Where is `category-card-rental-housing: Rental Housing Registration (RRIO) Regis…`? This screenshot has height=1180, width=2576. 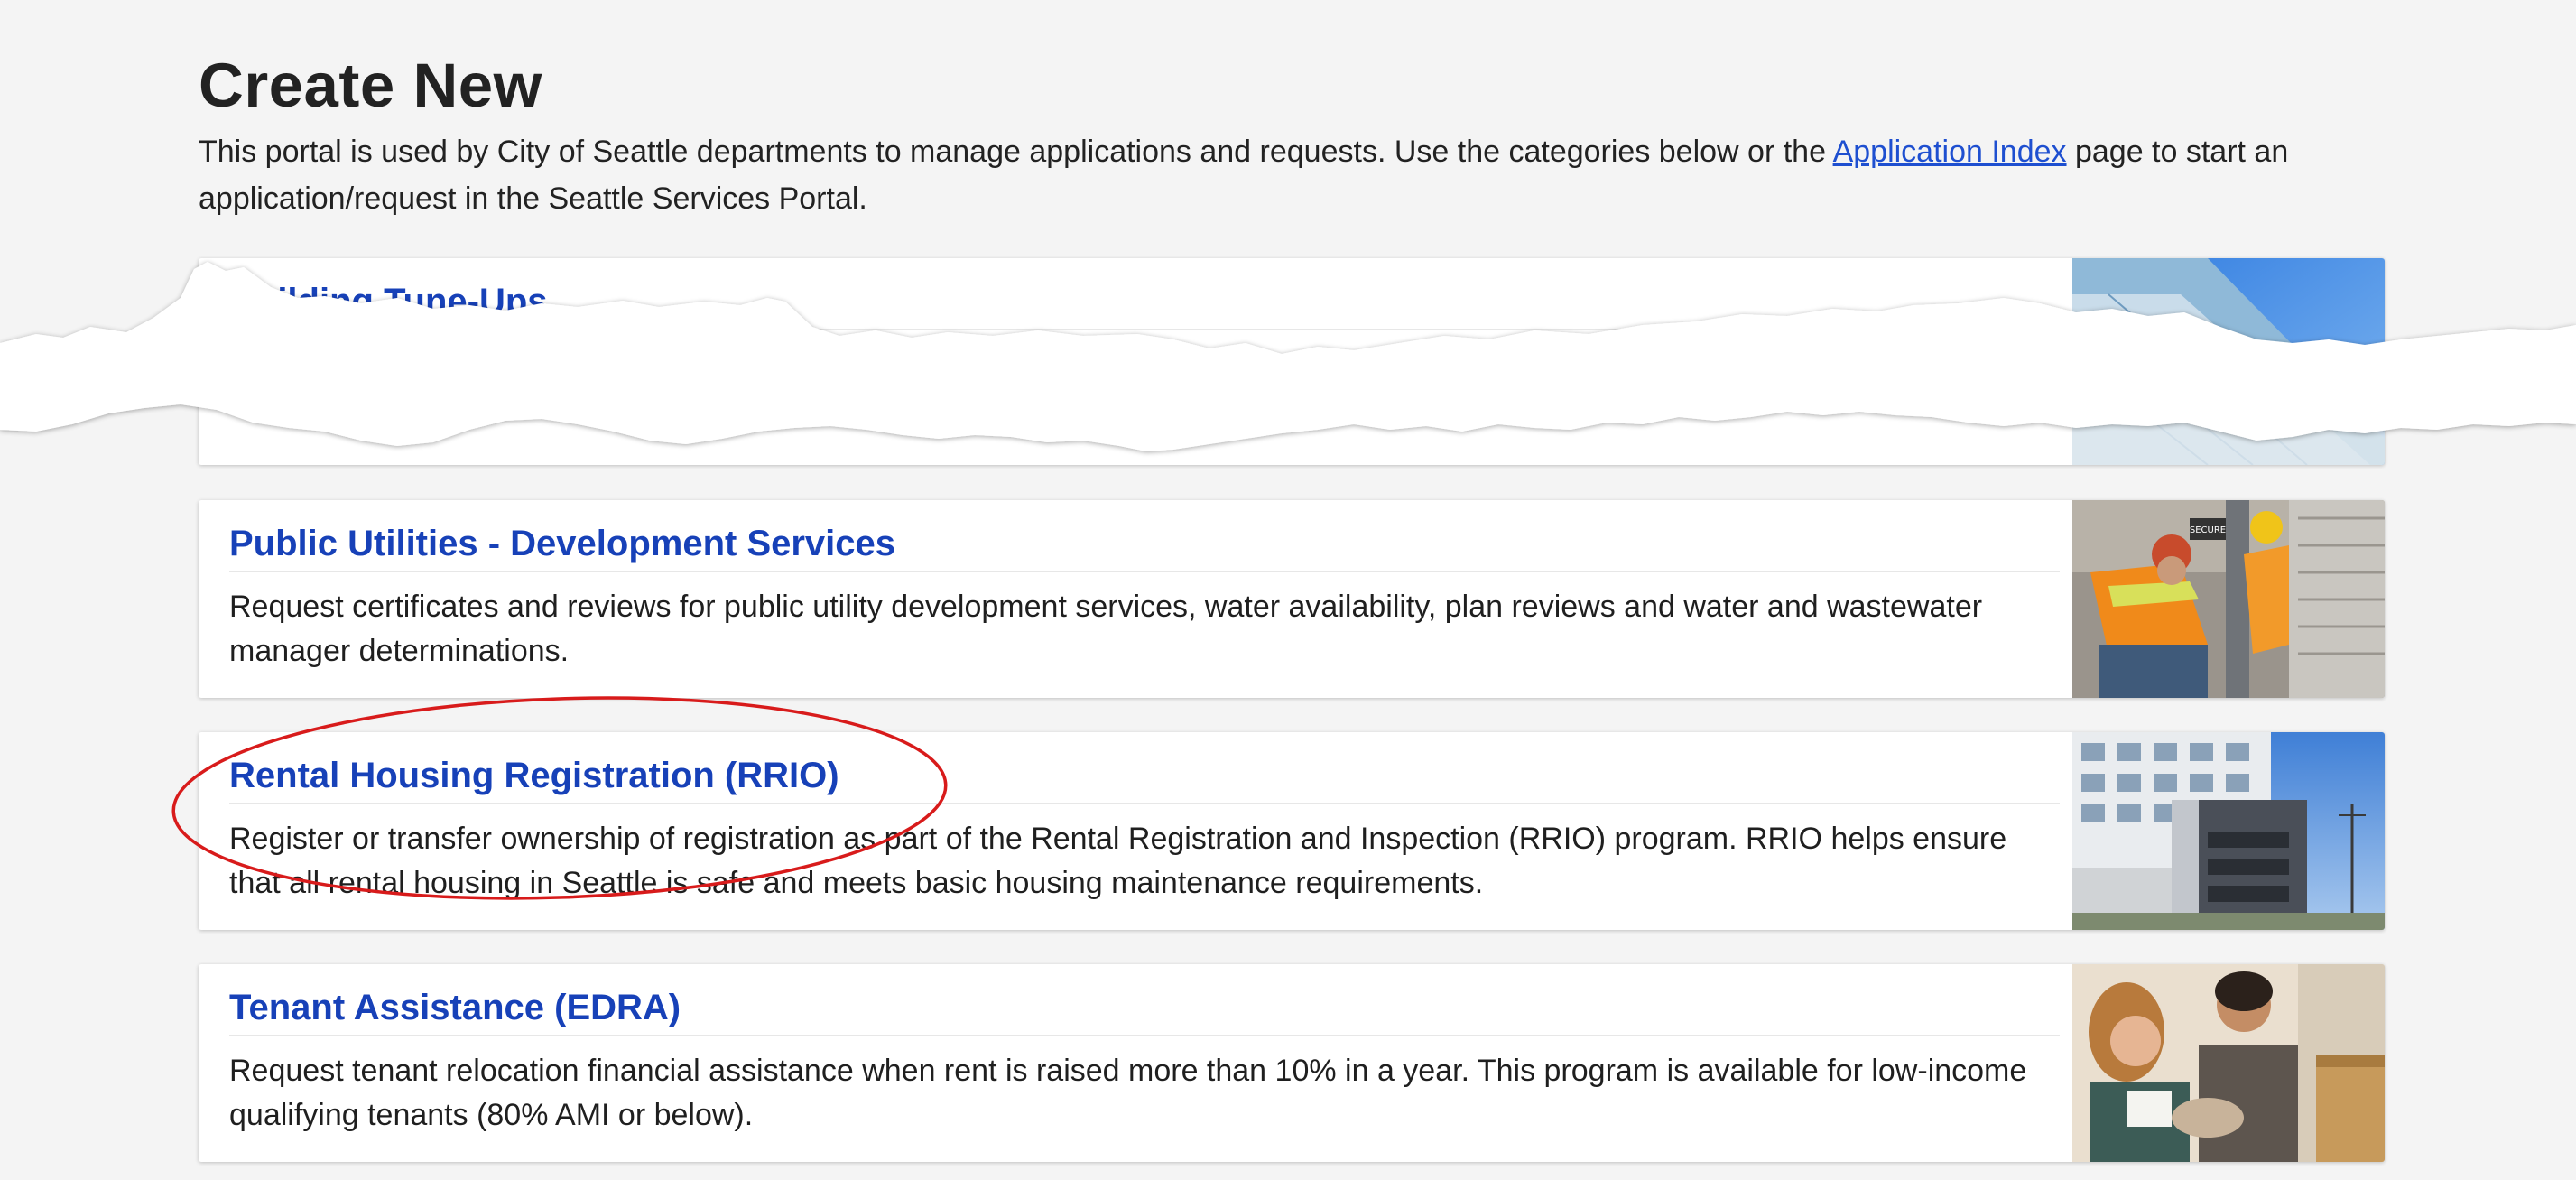
category-card-rental-housing: Rental Housing Registration (RRIO) Regis… is located at coordinates (1292, 831).